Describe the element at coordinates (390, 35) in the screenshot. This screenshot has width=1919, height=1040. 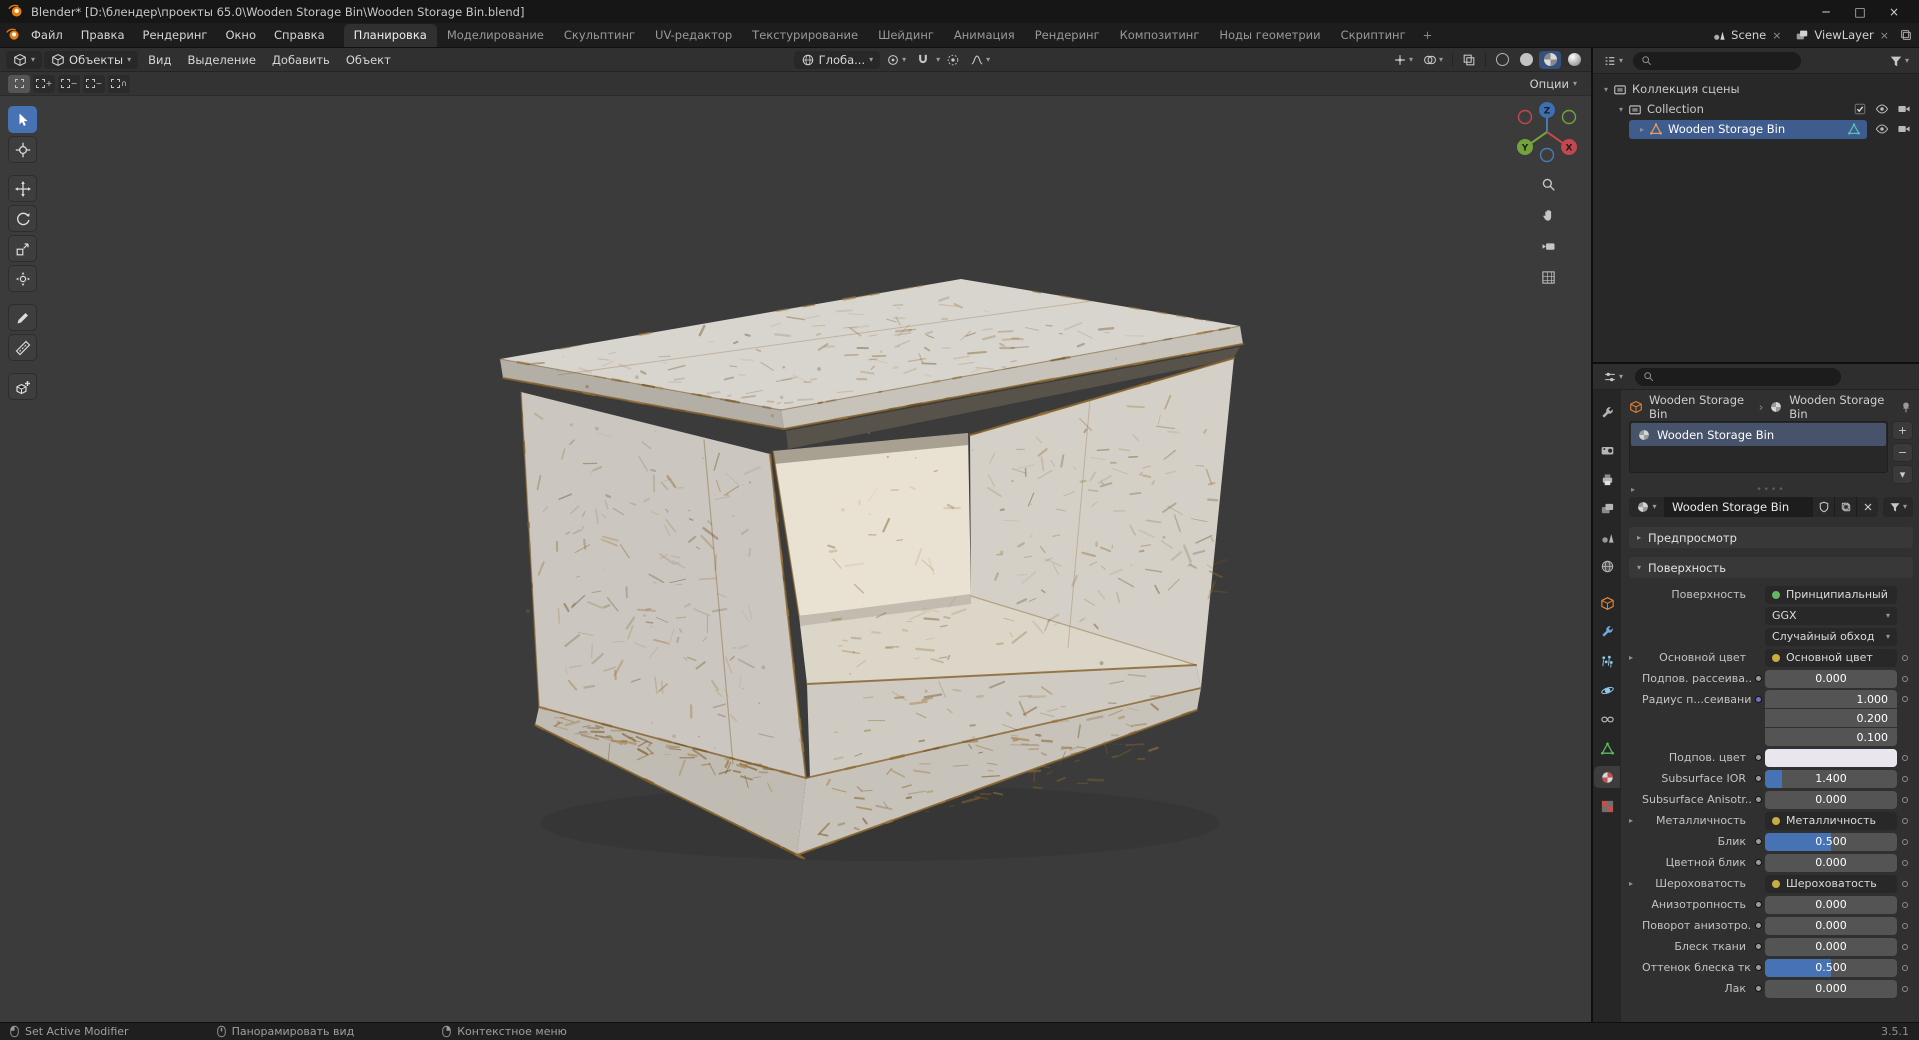
I see `workspace-tab-0: Планировка` at that location.